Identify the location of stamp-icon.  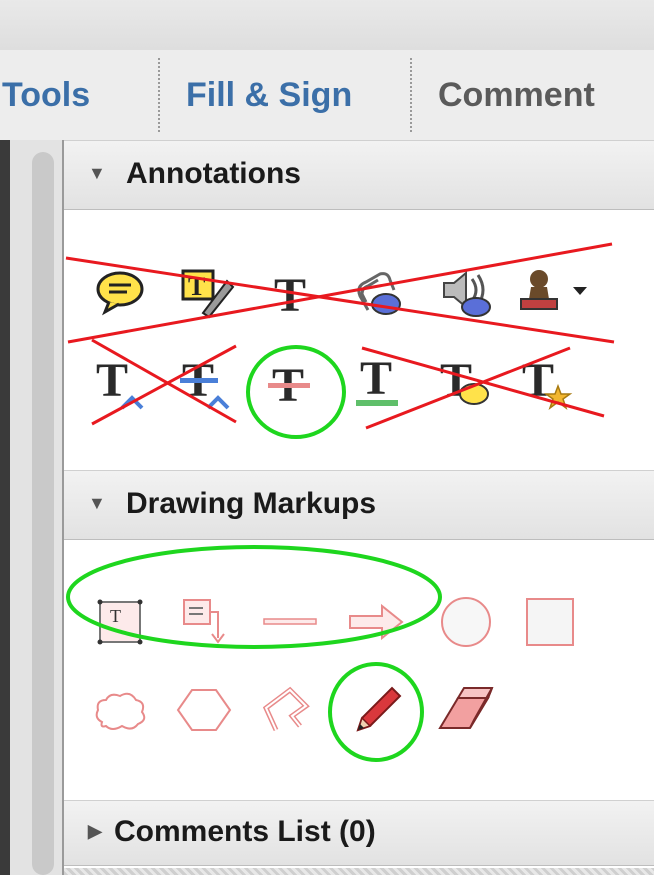
(553, 292).